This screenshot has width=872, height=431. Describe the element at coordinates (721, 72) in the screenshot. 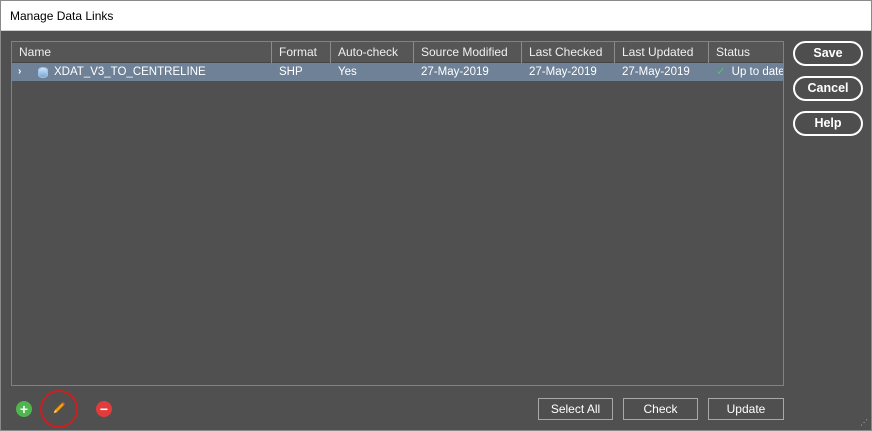

I see `check-icon: ✓` at that location.